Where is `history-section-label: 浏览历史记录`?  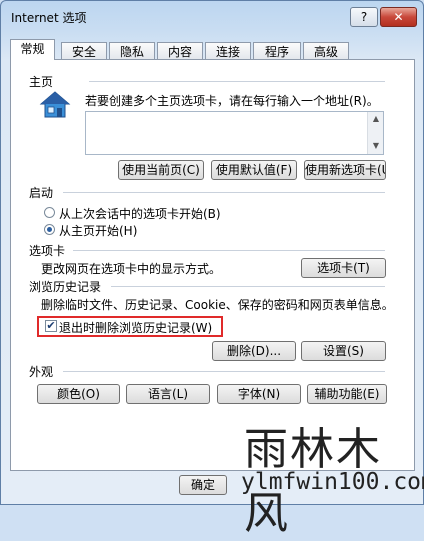
history-section-label: 浏览历史记录 is located at coordinates (65, 287).